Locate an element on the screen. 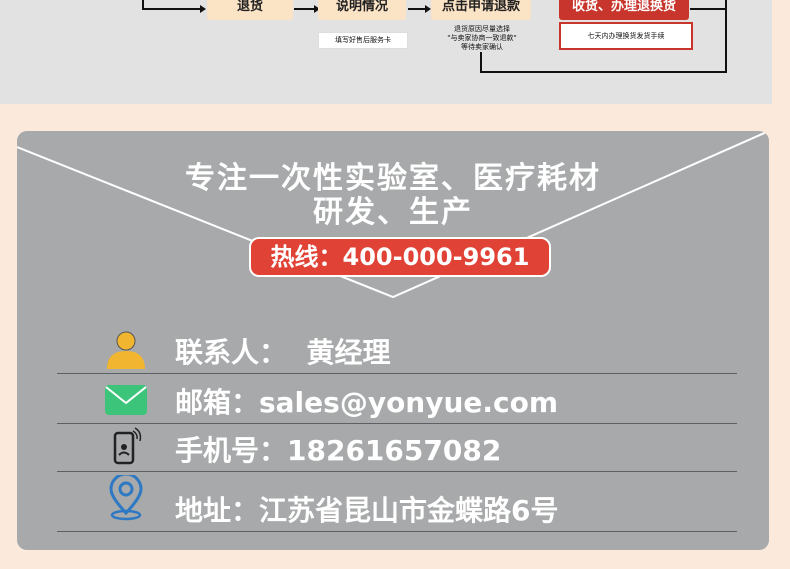  step-apply-refund: 点击申请退款 is located at coordinates (481, 10).